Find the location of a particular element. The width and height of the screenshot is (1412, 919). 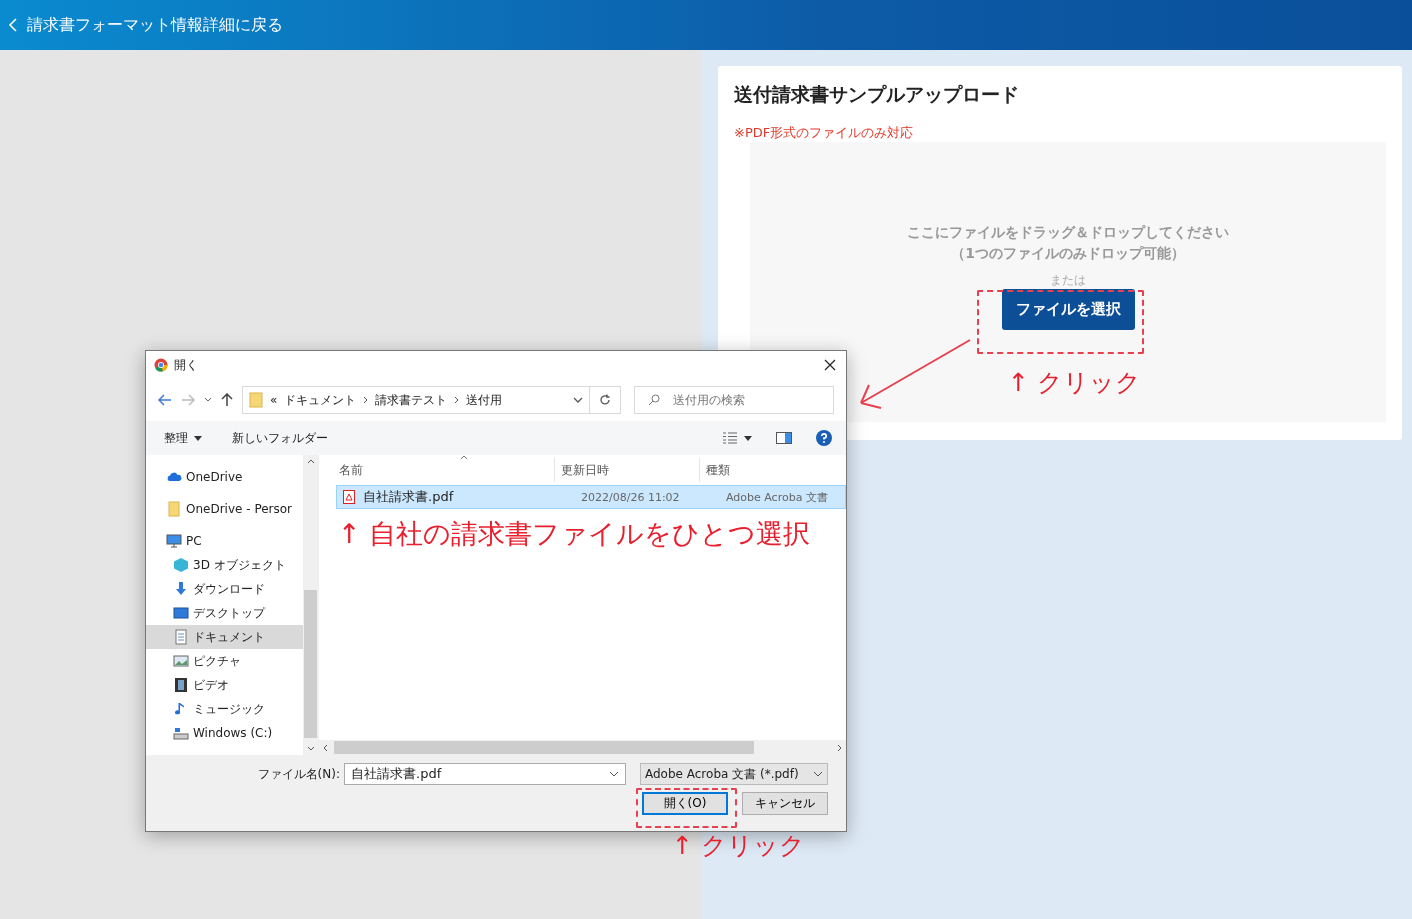

cube-icon is located at coordinates (181, 565).